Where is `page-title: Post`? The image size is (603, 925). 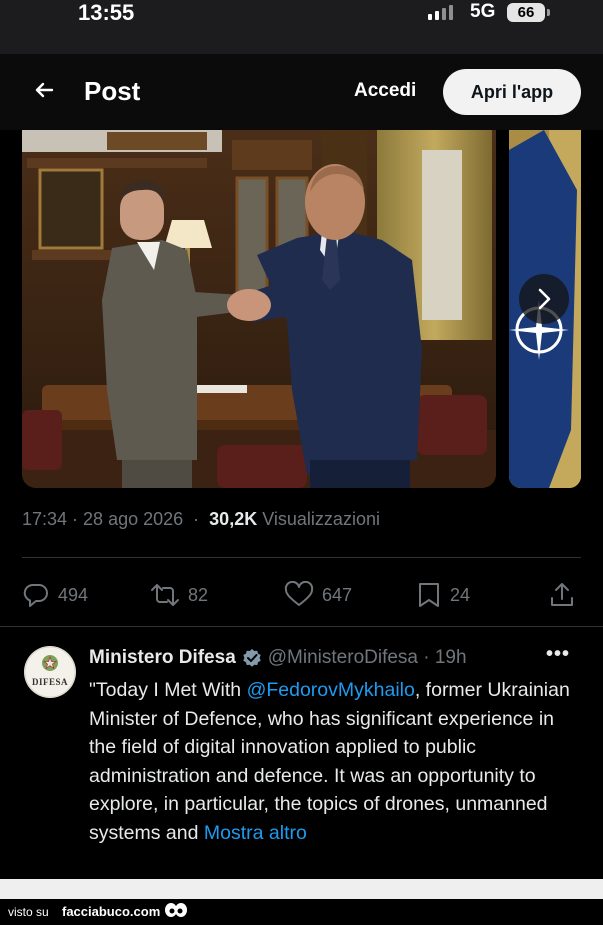 page-title: Post is located at coordinates (112, 91).